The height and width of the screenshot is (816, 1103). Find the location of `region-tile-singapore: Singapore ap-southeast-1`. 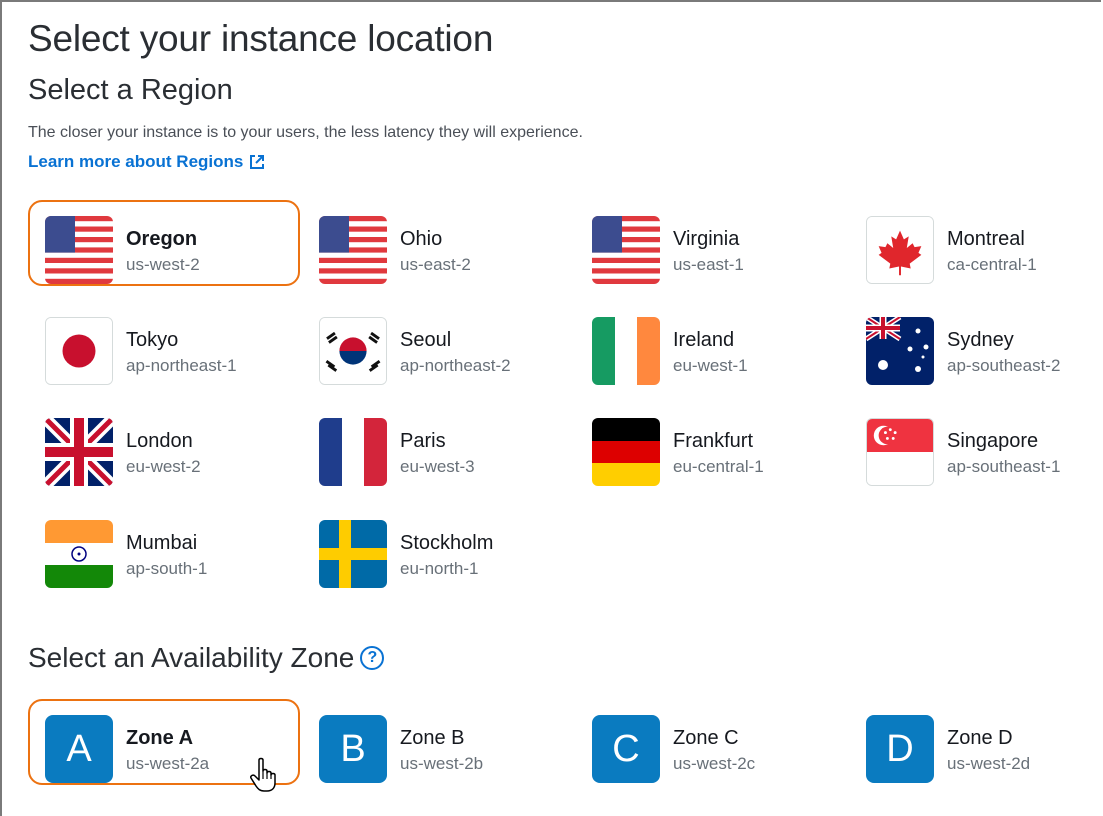

region-tile-singapore: Singapore ap-southeast-1 is located at coordinates (975, 445).